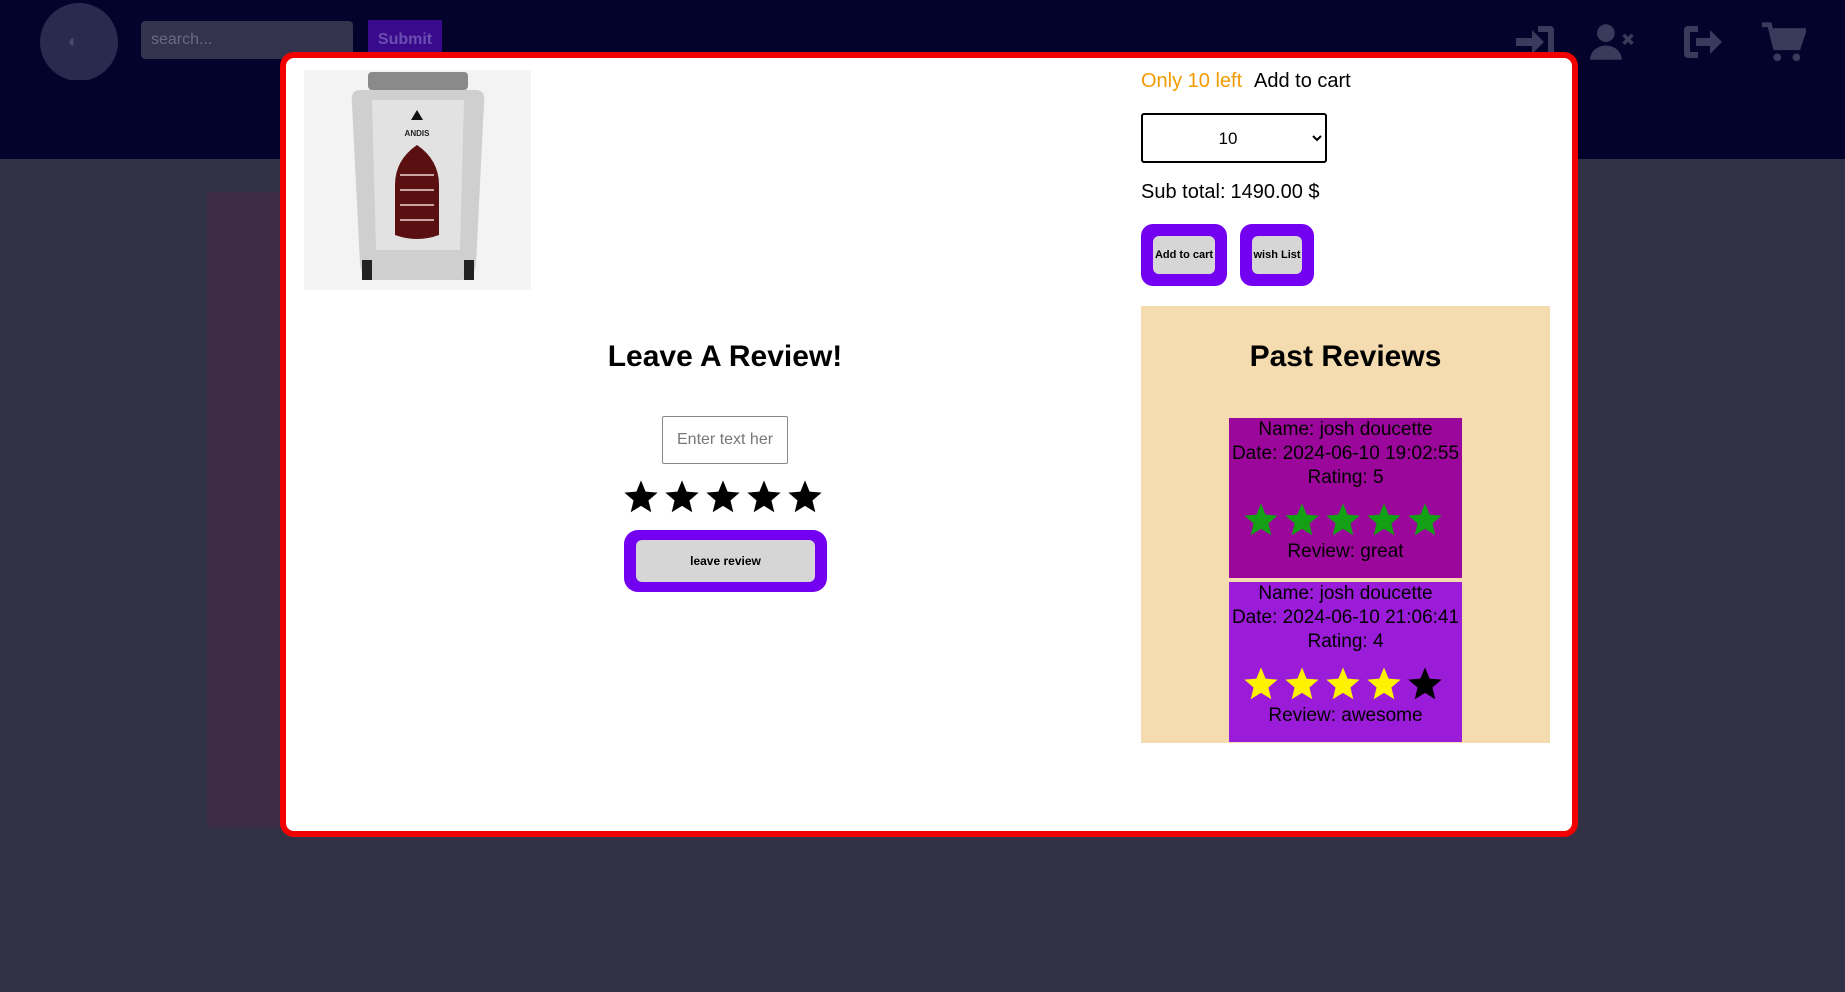  What do you see at coordinates (1302, 81) in the screenshot?
I see `add-to-cart-label: Add to cart` at bounding box center [1302, 81].